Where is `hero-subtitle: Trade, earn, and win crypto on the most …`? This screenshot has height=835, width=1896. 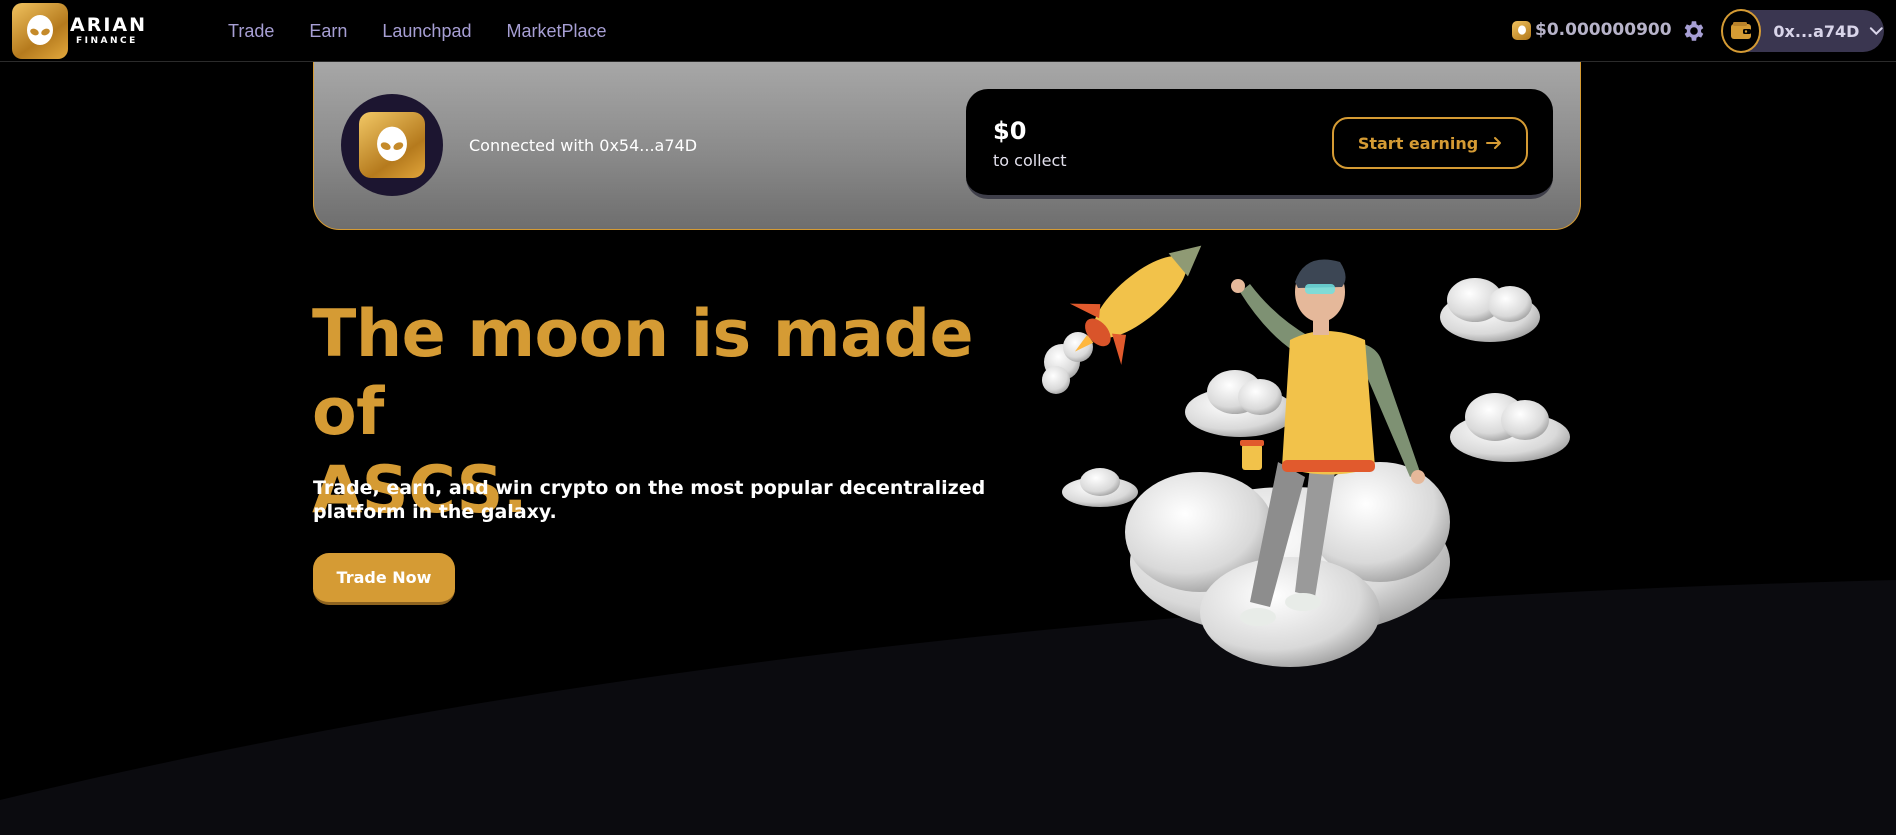
hero-subtitle: Trade, earn, and win crypto on the most … is located at coordinates (653, 500).